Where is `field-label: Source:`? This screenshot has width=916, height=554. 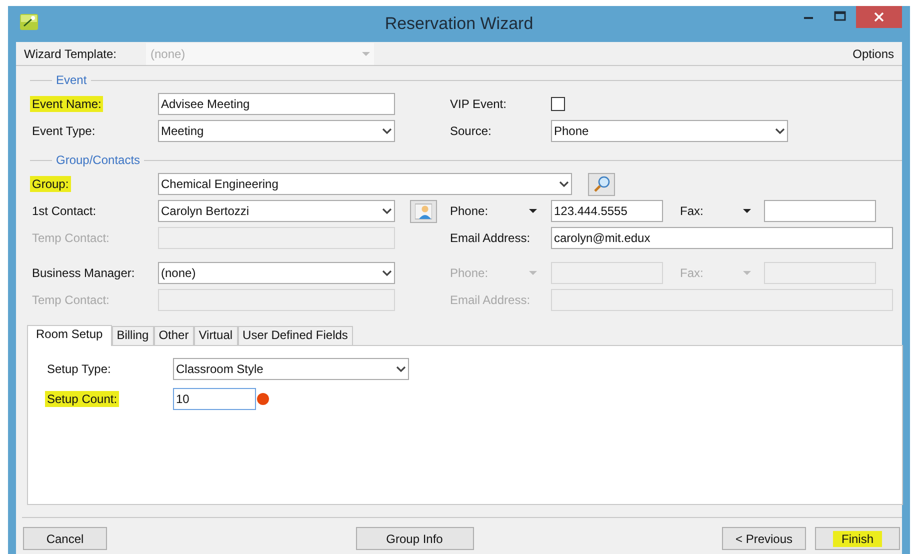
field-label: Source: is located at coordinates (471, 131).